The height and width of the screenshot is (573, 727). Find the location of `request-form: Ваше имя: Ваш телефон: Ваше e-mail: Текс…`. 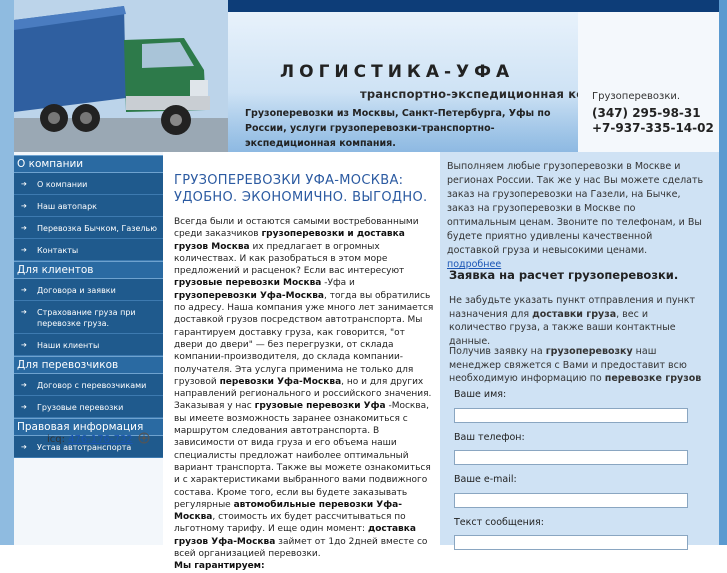

request-form: Ваше имя: Ваш телефон: Ваше e-mail: Текс… is located at coordinates (574, 474).